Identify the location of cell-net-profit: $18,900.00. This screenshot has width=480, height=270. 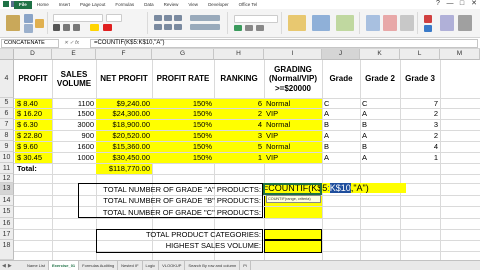
(124, 125).